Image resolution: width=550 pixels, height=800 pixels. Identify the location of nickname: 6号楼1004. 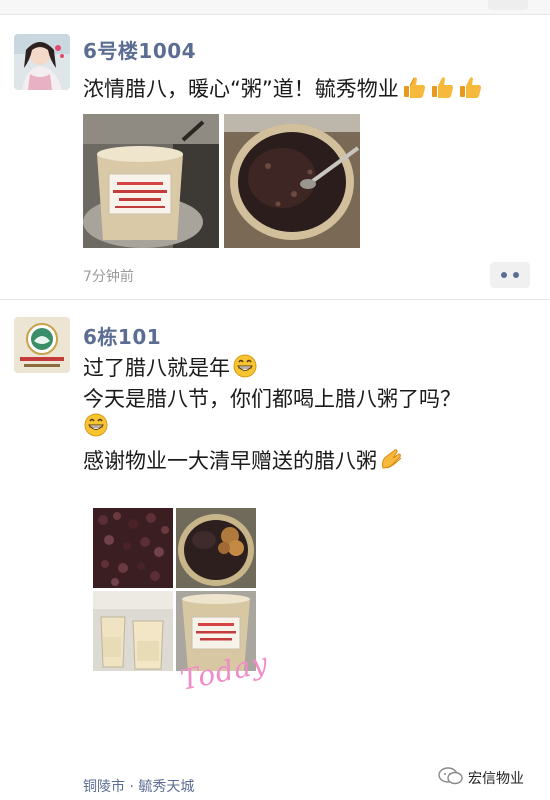
(139, 49).